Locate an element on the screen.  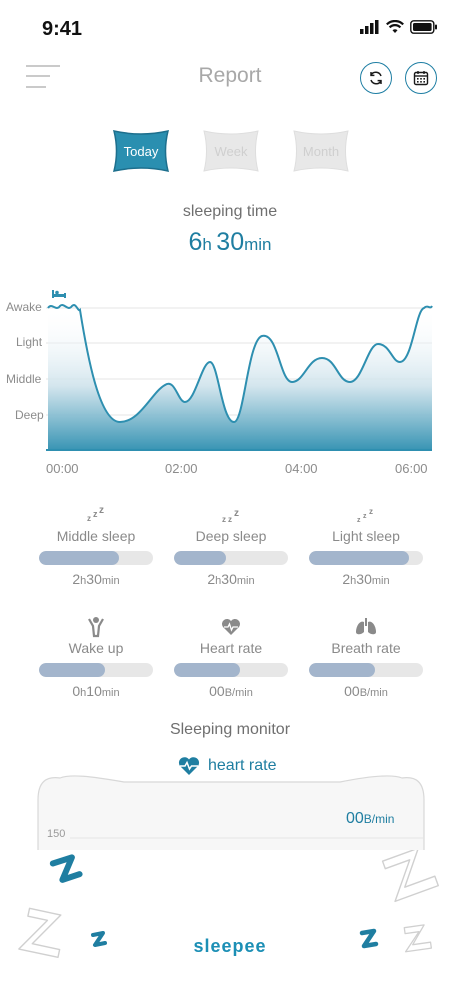
middle-sleep-icon: zzz is located at coordinates (96, 515).